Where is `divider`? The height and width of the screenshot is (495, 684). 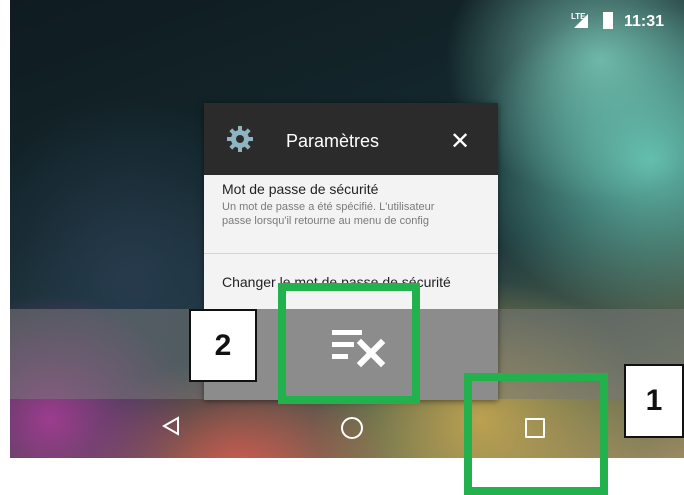
divider is located at coordinates (351, 253).